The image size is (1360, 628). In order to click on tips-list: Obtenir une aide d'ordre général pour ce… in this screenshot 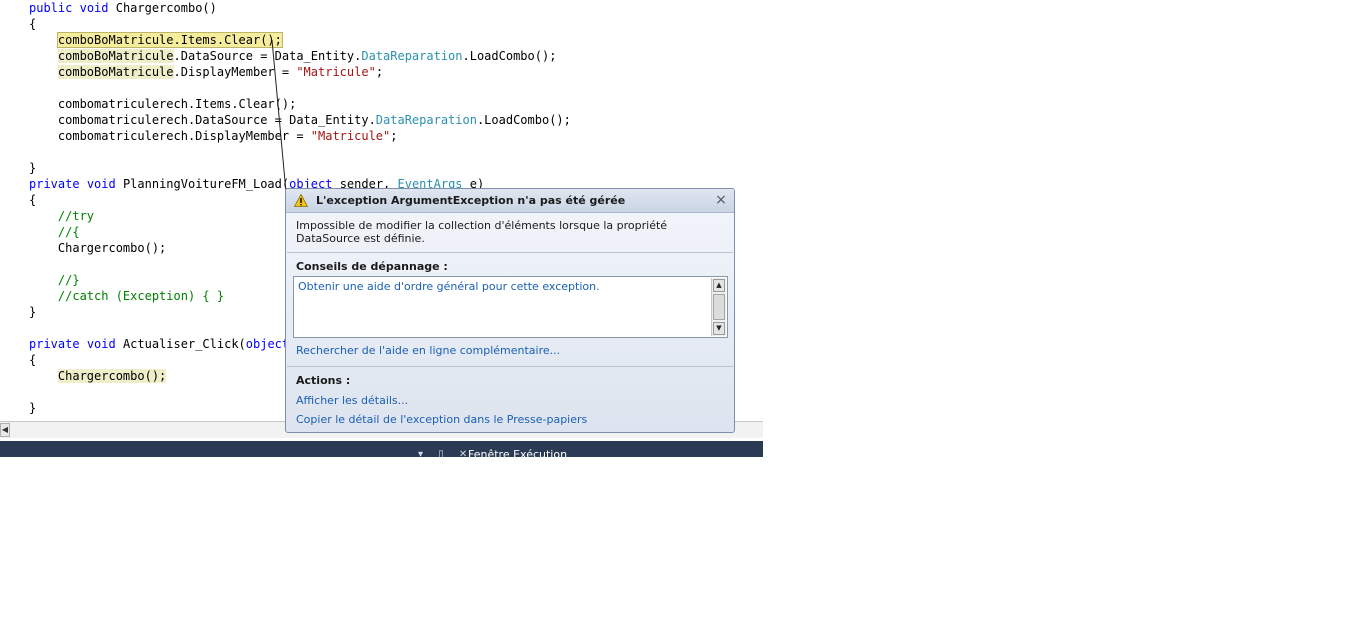, I will do `click(510, 307)`.